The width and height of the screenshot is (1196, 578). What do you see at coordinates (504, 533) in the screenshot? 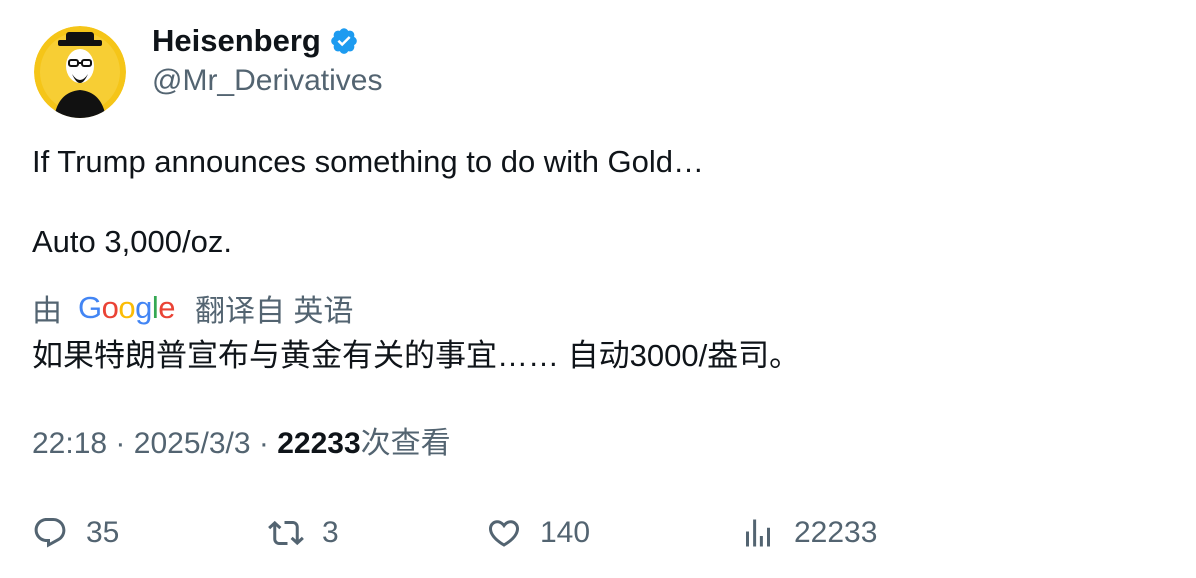
I see `heart-icon` at bounding box center [504, 533].